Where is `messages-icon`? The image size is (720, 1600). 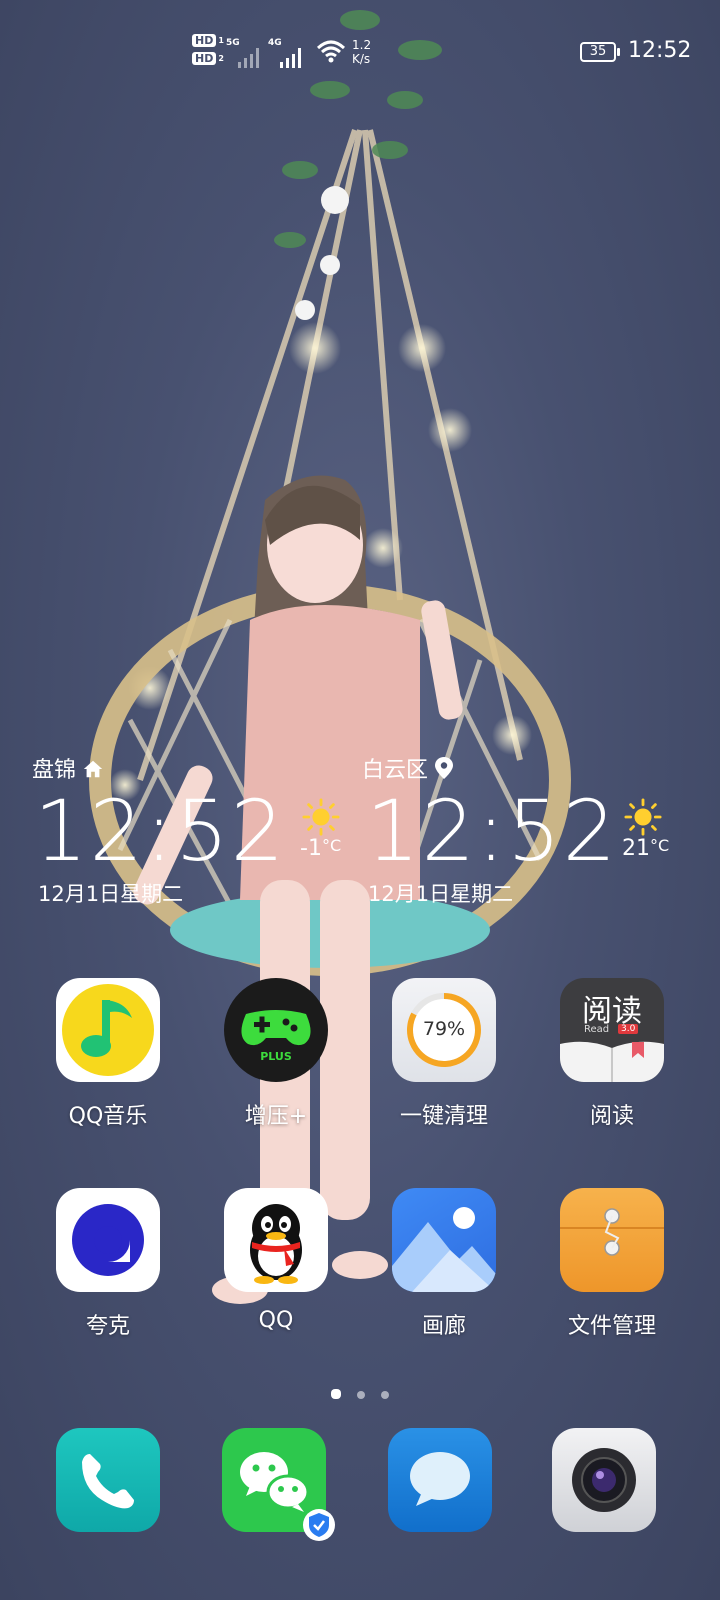 messages-icon is located at coordinates (440, 1480).